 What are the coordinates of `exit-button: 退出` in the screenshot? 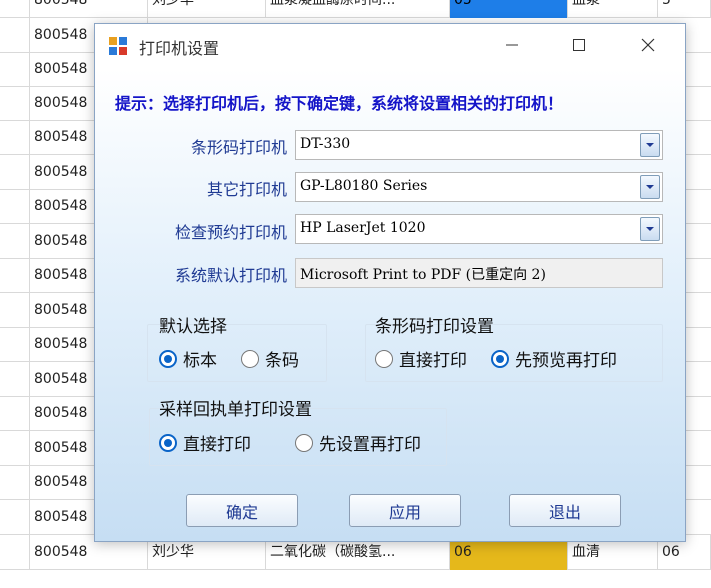 It's located at (565, 510).